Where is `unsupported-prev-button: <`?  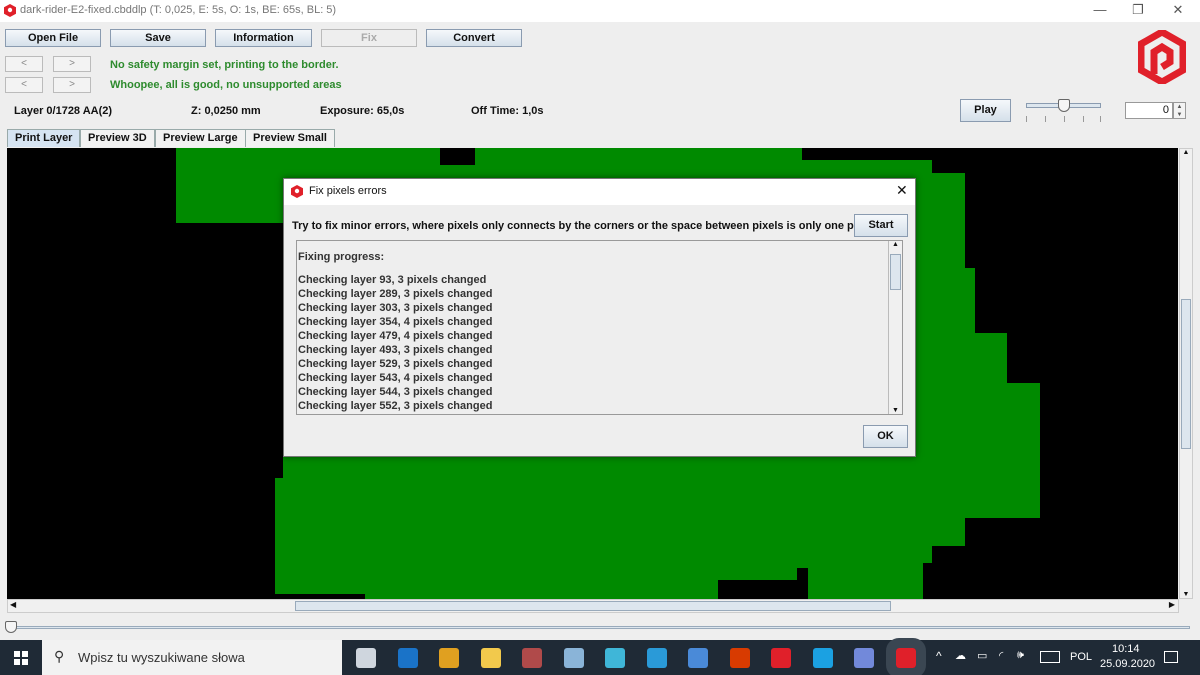
unsupported-prev-button: < is located at coordinates (24, 85).